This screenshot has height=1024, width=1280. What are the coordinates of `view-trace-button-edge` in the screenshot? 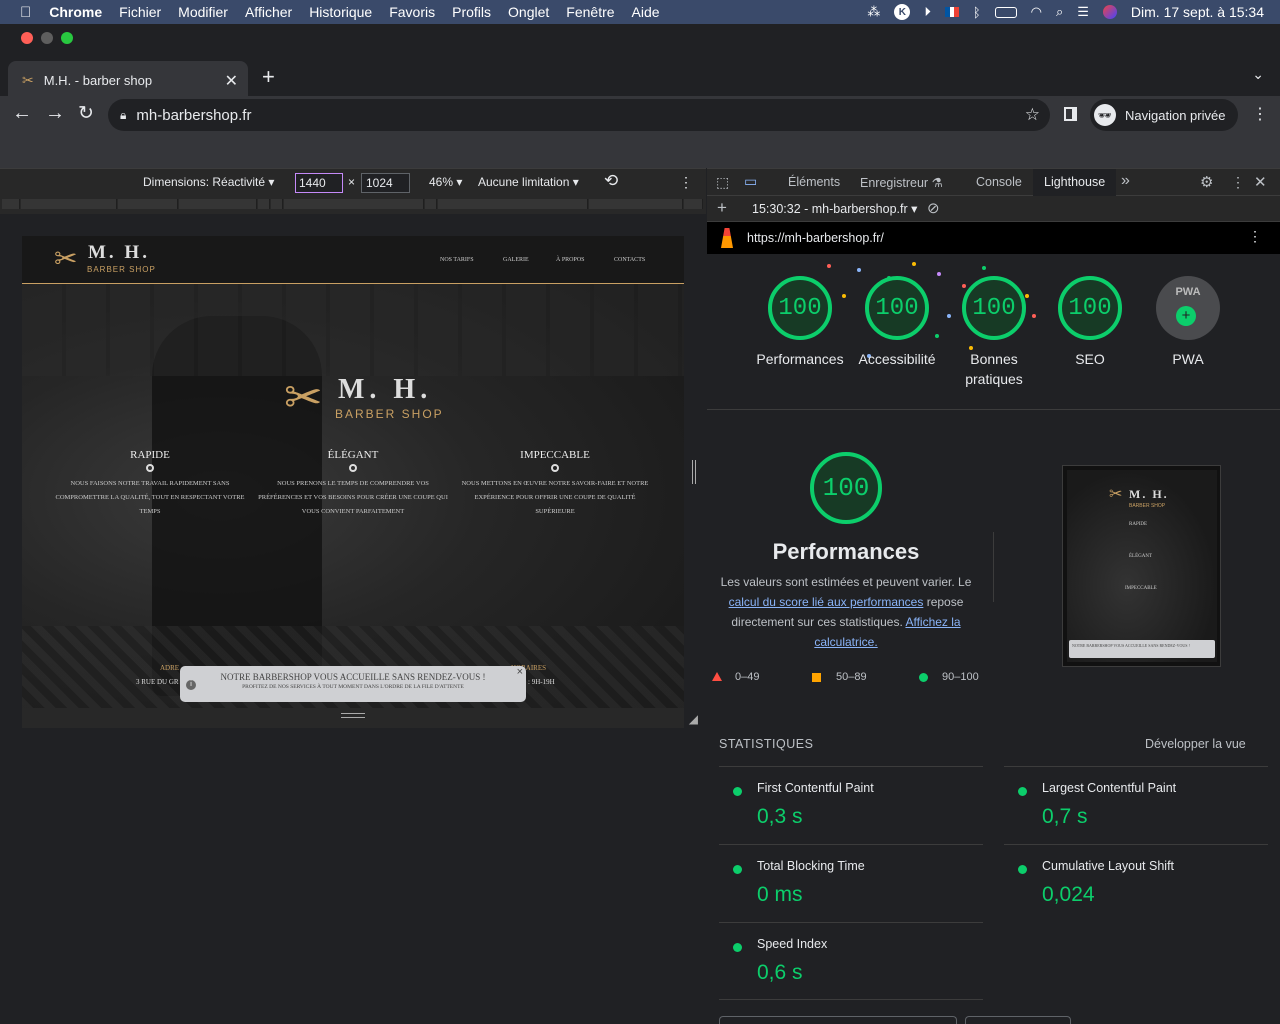 It's located at (1018, 1020).